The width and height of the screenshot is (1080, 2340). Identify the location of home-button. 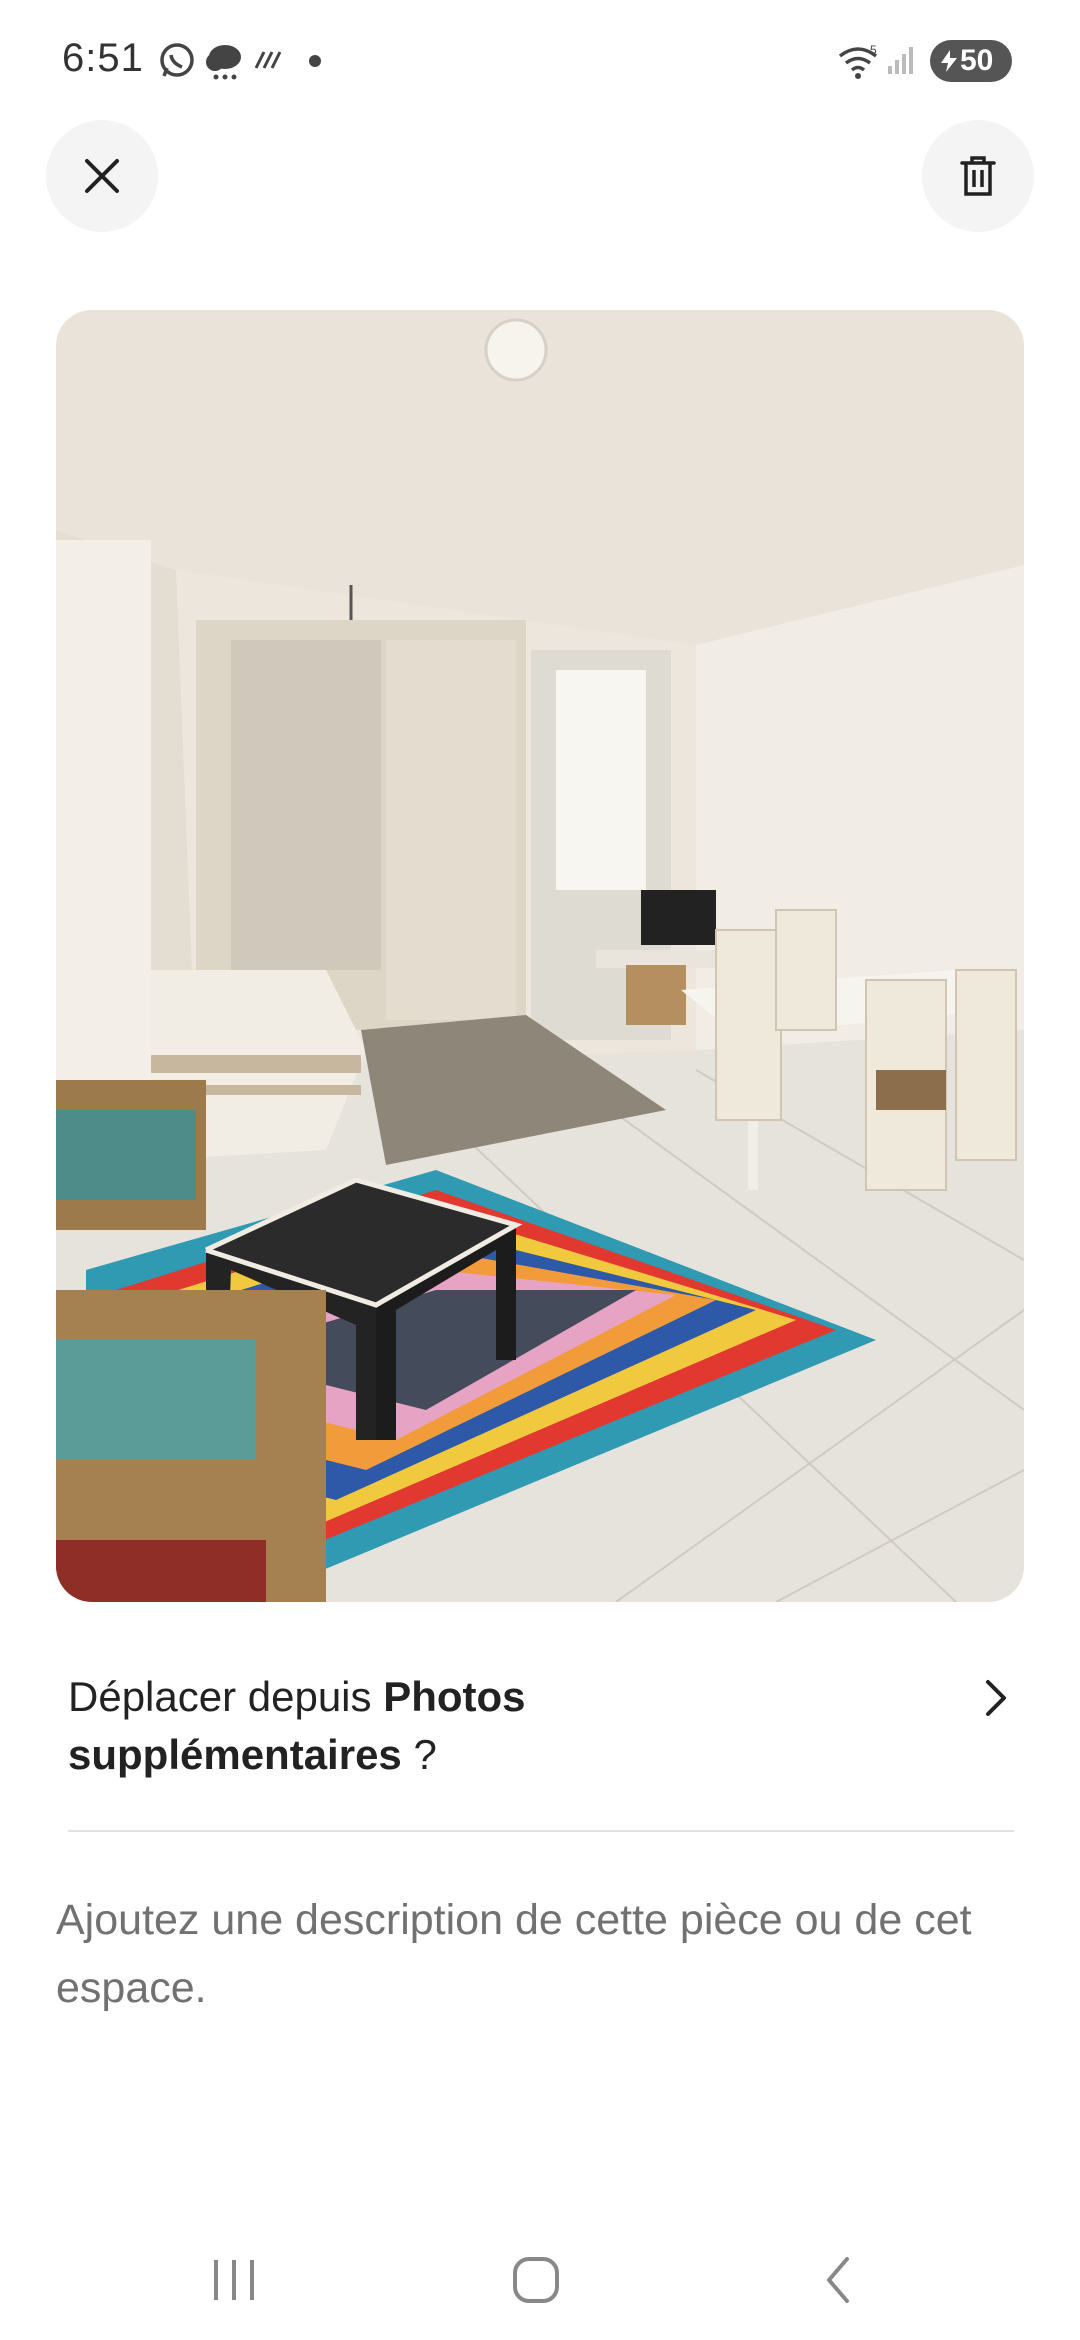
(536, 2280).